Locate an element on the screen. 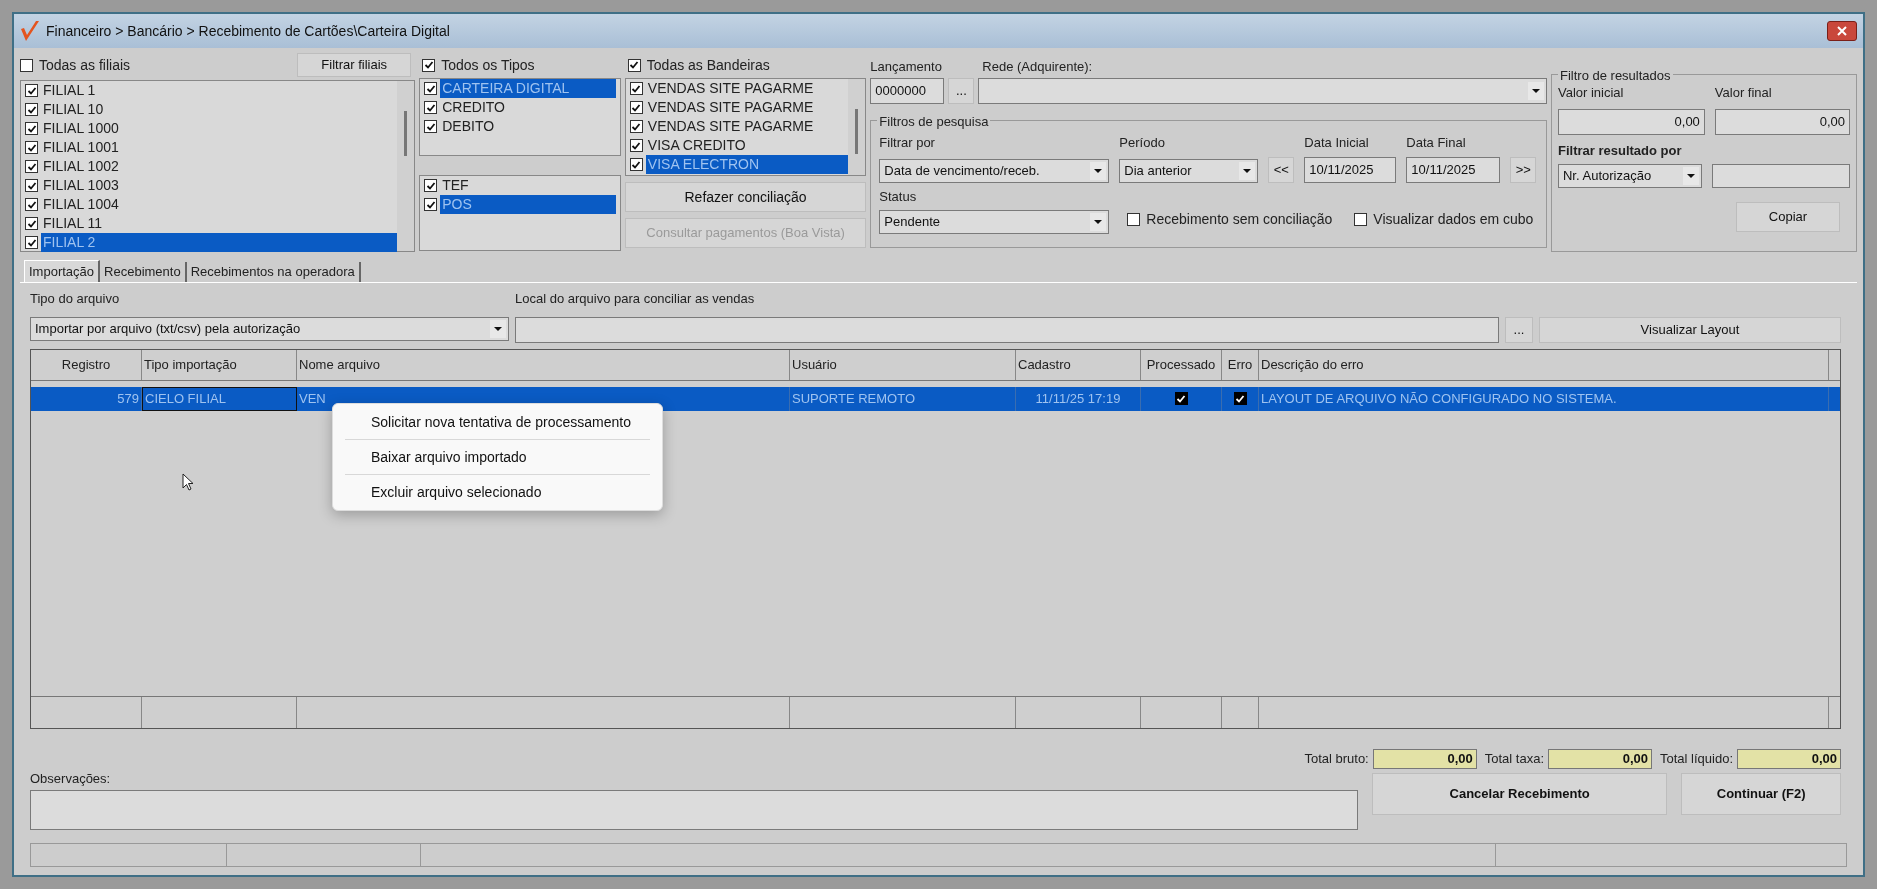 The width and height of the screenshot is (1877, 889). label: Data Inicial is located at coordinates (1337, 143).